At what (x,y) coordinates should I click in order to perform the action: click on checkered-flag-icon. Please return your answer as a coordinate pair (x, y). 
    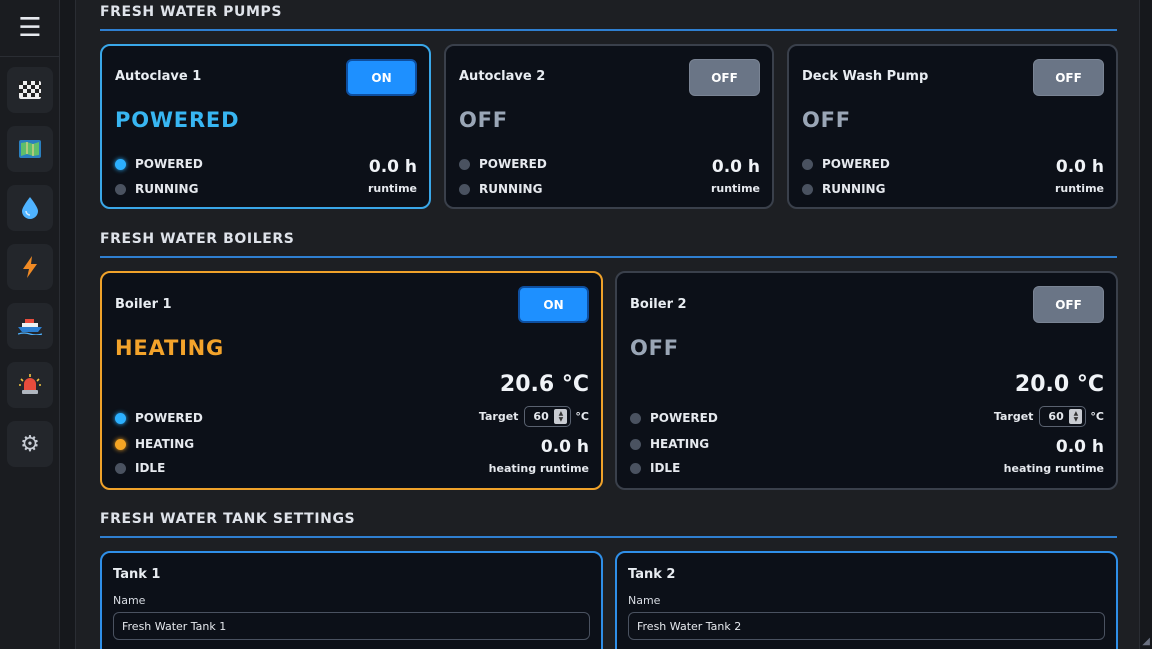
    Looking at the image, I should click on (30, 90).